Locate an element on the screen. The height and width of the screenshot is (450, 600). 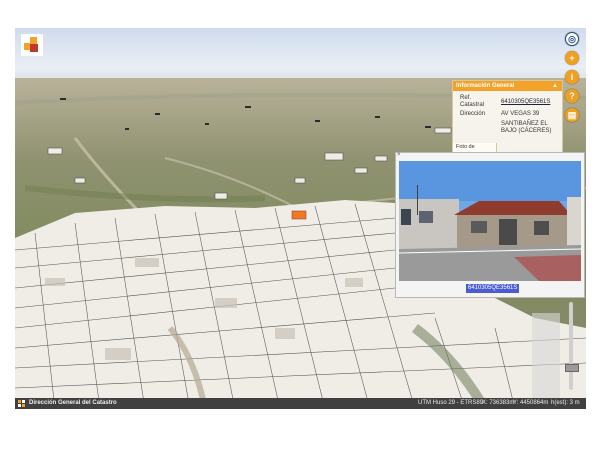
y-coordinate: Y: 4450864m is located at coordinates (531, 403).